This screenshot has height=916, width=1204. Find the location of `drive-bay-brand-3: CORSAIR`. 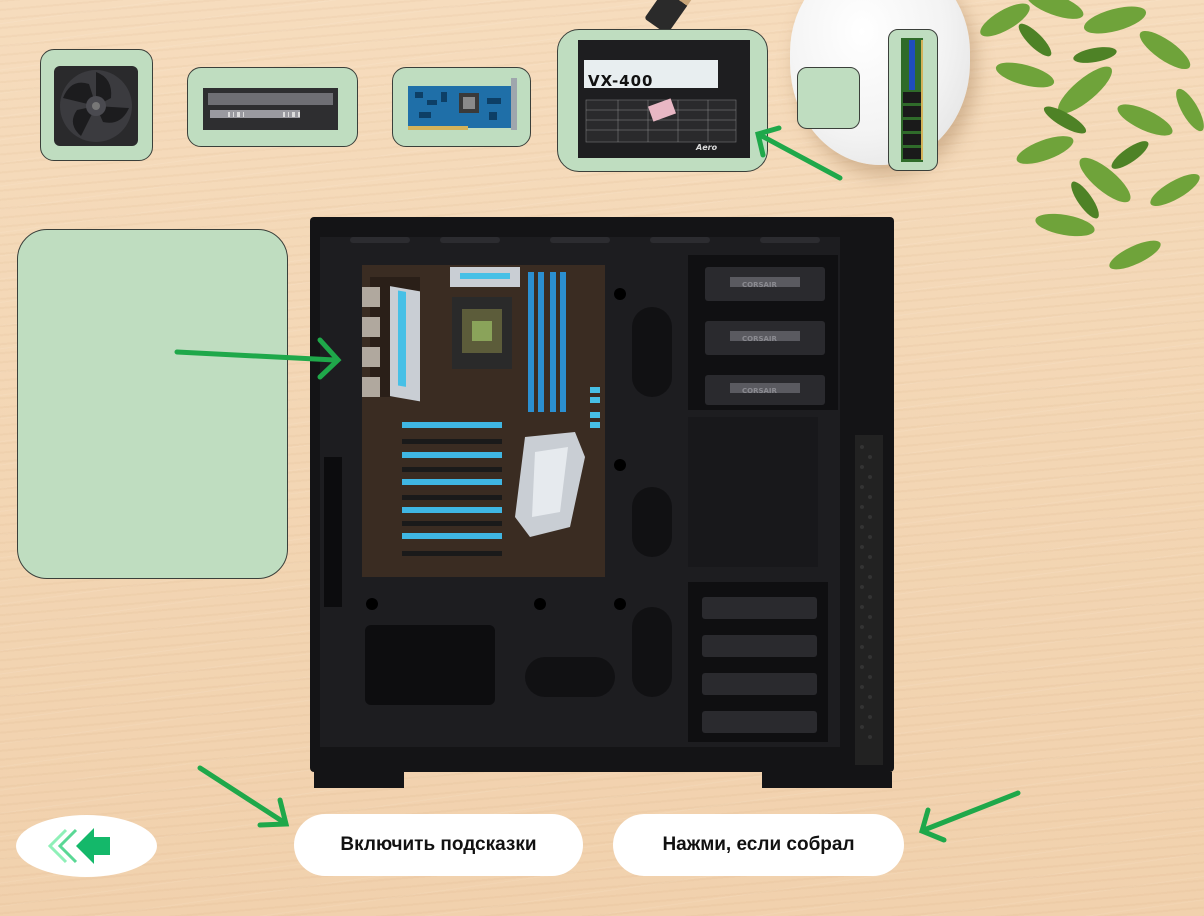

drive-bay-brand-3: CORSAIR is located at coordinates (759, 391).